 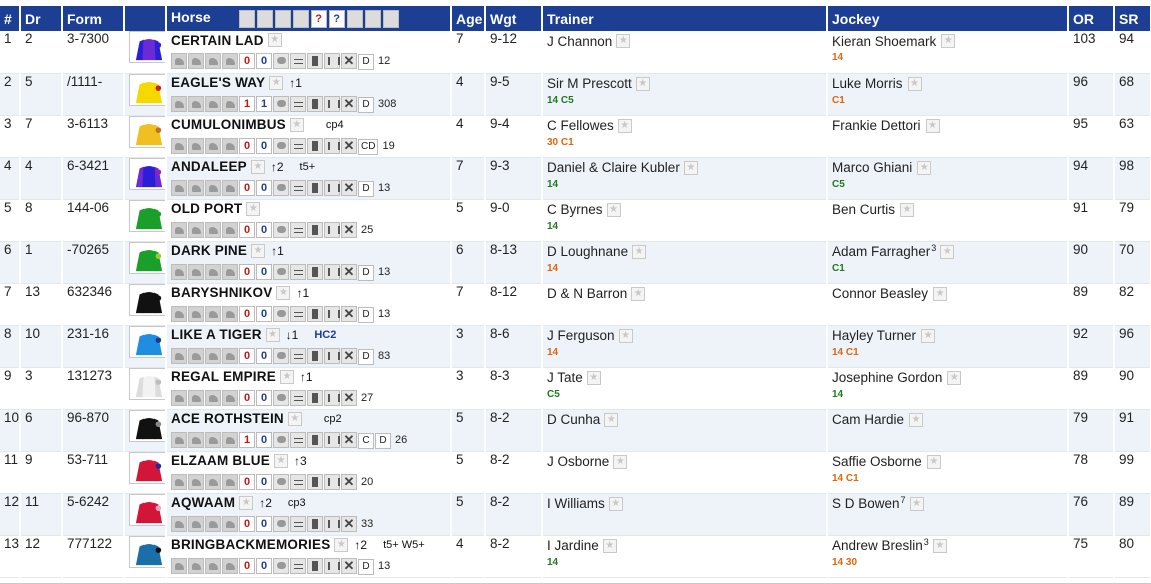 What do you see at coordinates (948, 18) in the screenshot?
I see `col-jockey: Jockey` at bounding box center [948, 18].